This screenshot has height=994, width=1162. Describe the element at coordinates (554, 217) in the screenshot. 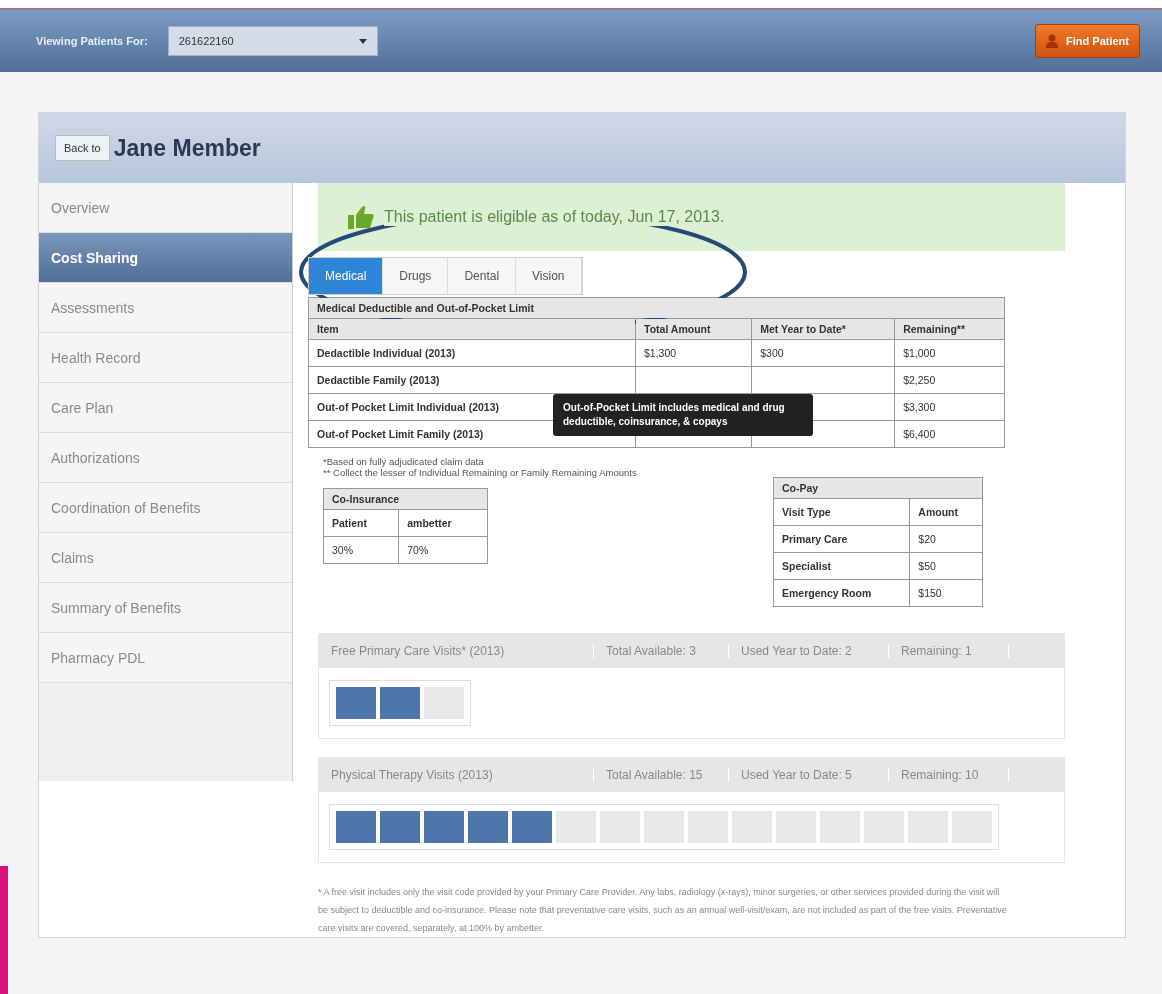

I see `eligibility-text: This patient is eligible as of today, Jun 17, 2013.` at that location.